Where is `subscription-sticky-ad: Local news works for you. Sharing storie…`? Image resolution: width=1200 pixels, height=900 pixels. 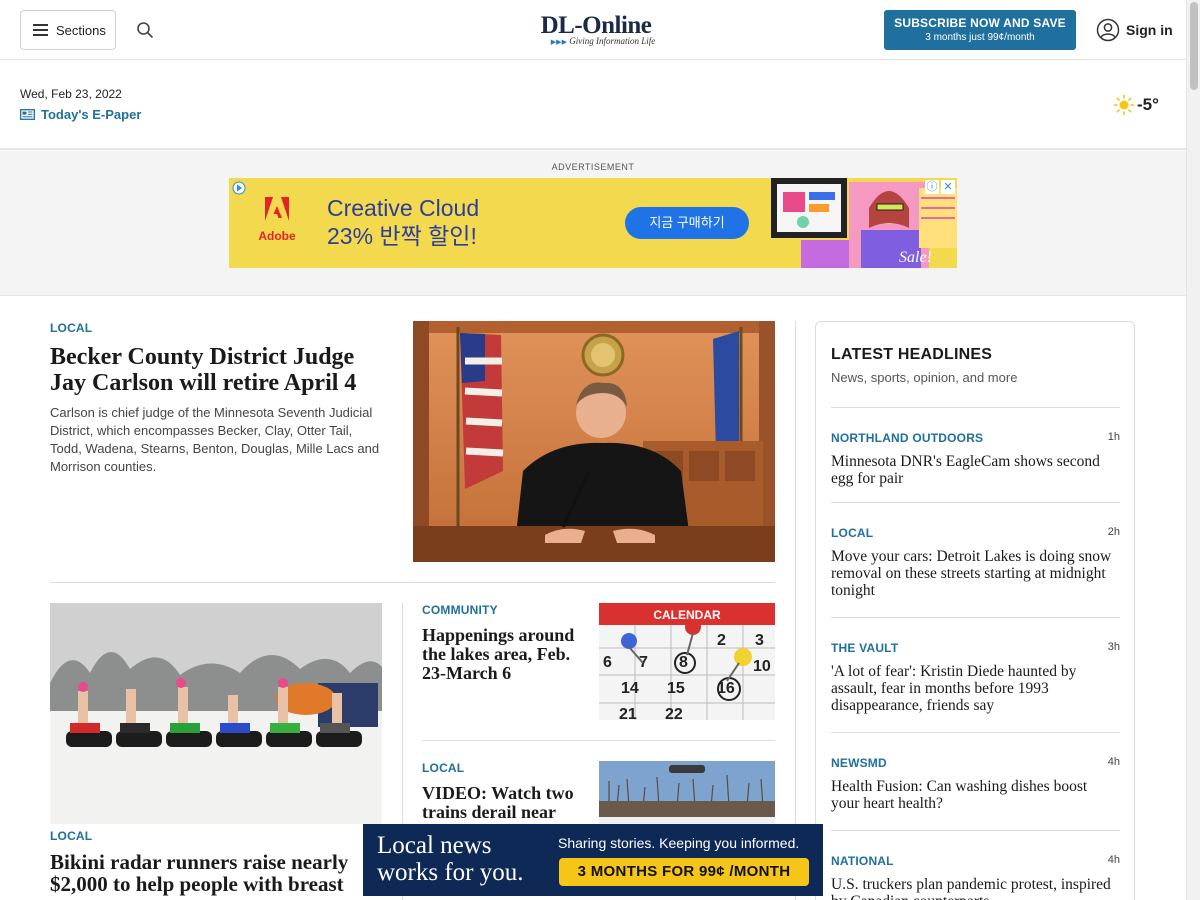
subscription-sticky-ad: Local news works for you. Sharing storie… is located at coordinates (593, 860).